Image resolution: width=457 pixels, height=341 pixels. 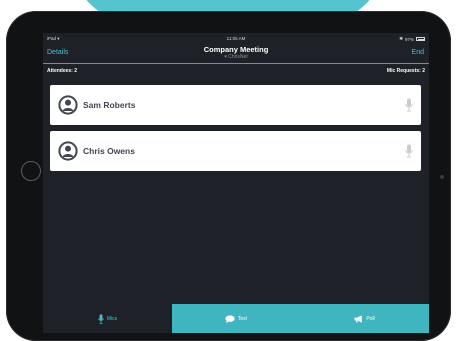 I want to click on meeting-info-row: Attendees: 2 Mic Requests: 2, so click(x=236, y=72).